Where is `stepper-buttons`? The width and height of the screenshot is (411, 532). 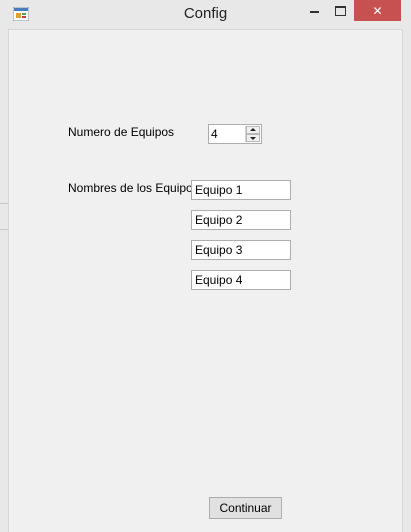
stepper-buttons is located at coordinates (252, 134).